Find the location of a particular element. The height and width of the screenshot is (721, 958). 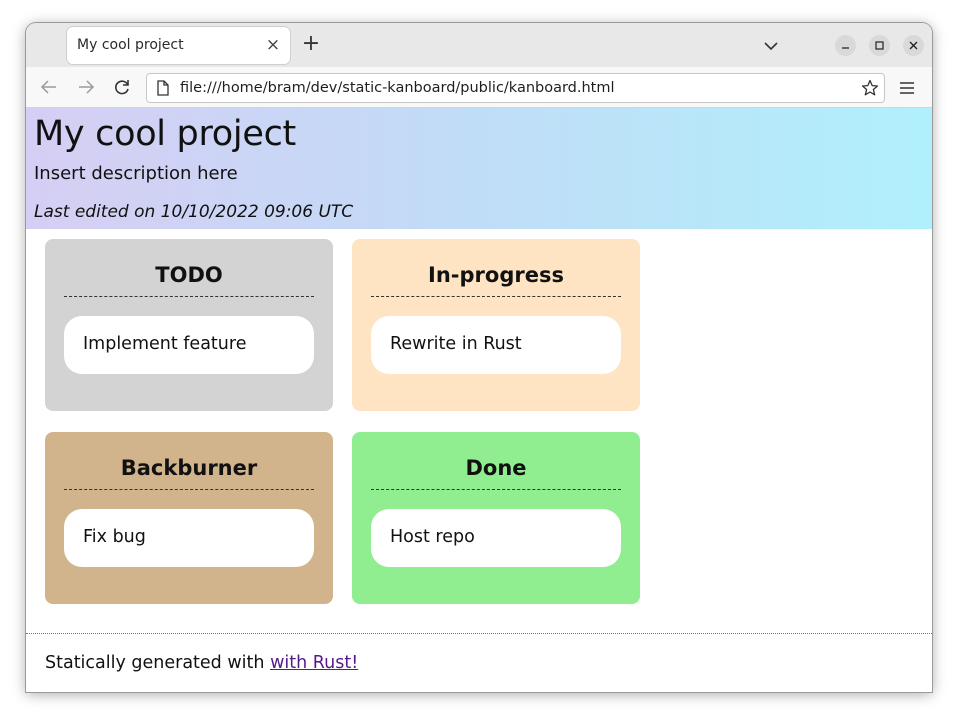

card-text: Host repo is located at coordinates (432, 537).